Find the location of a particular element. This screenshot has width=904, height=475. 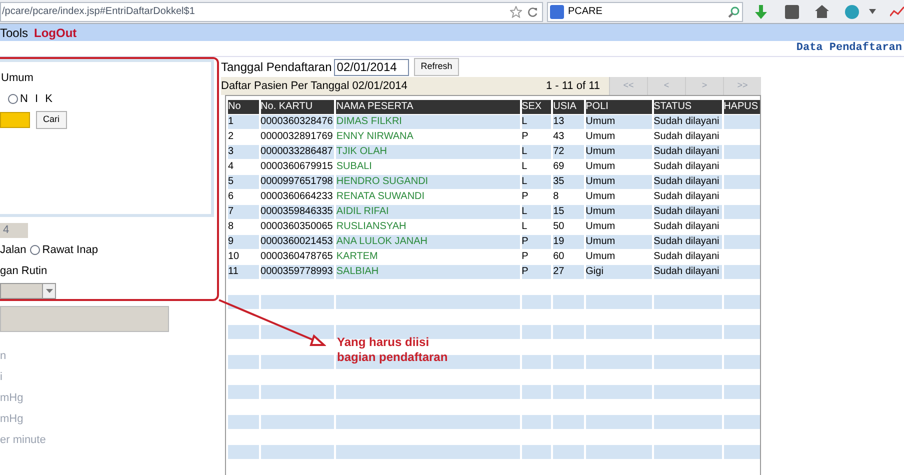

search-icon is located at coordinates (734, 12).